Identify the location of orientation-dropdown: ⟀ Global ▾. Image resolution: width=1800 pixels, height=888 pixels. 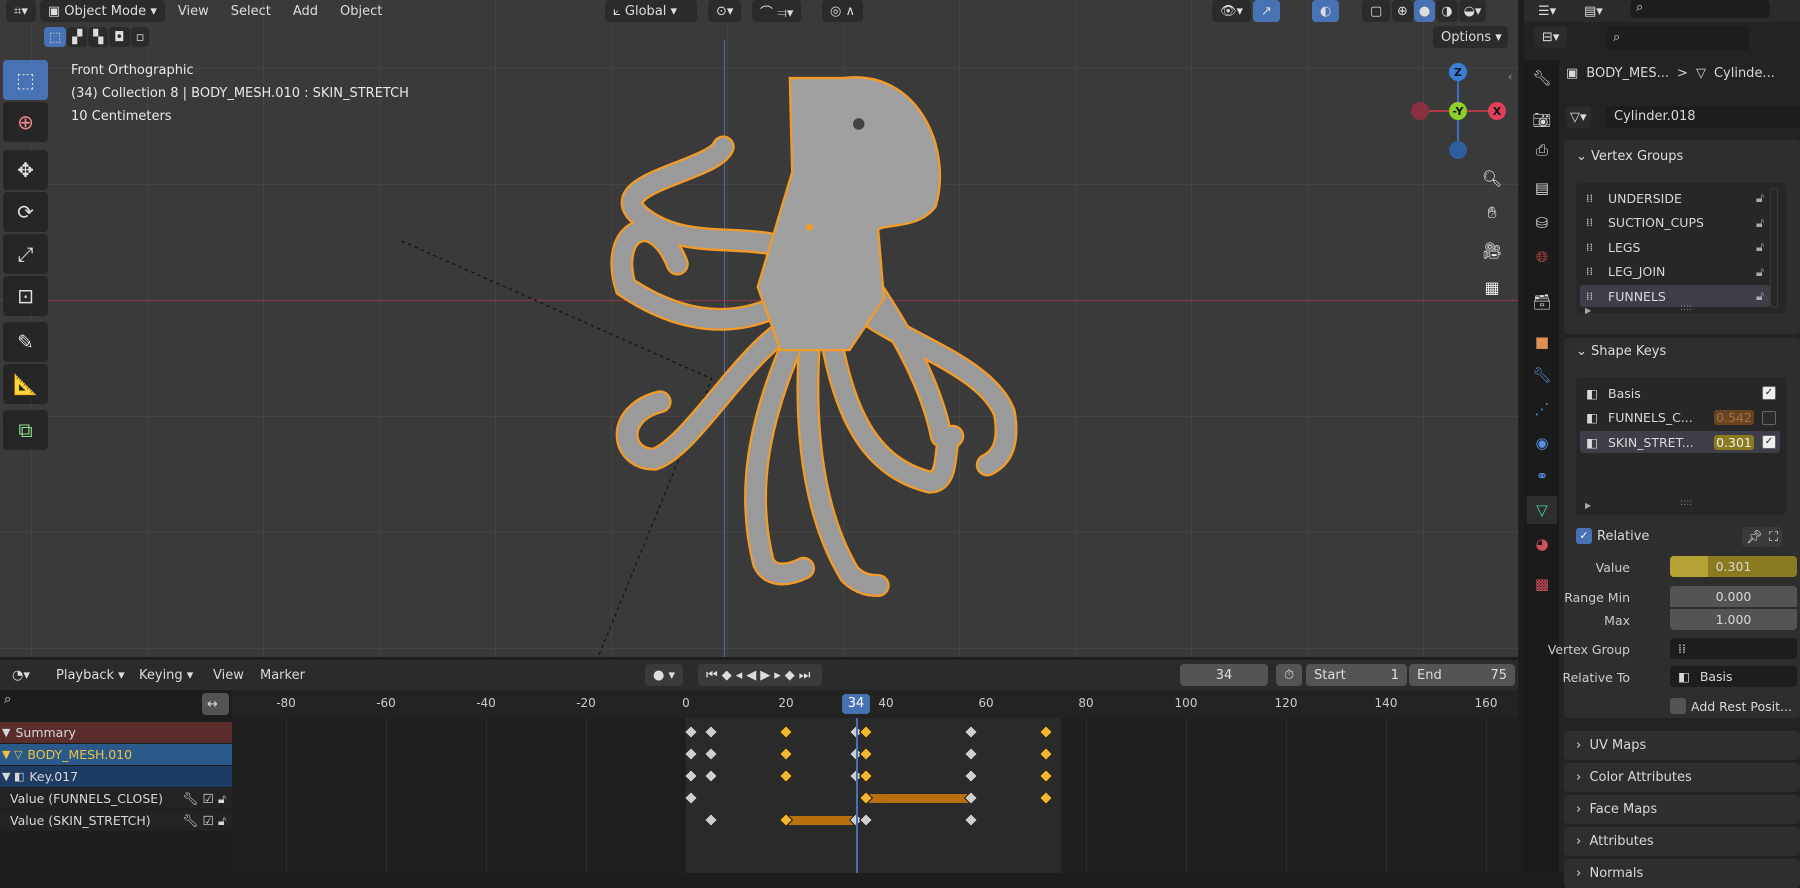
(651, 11).